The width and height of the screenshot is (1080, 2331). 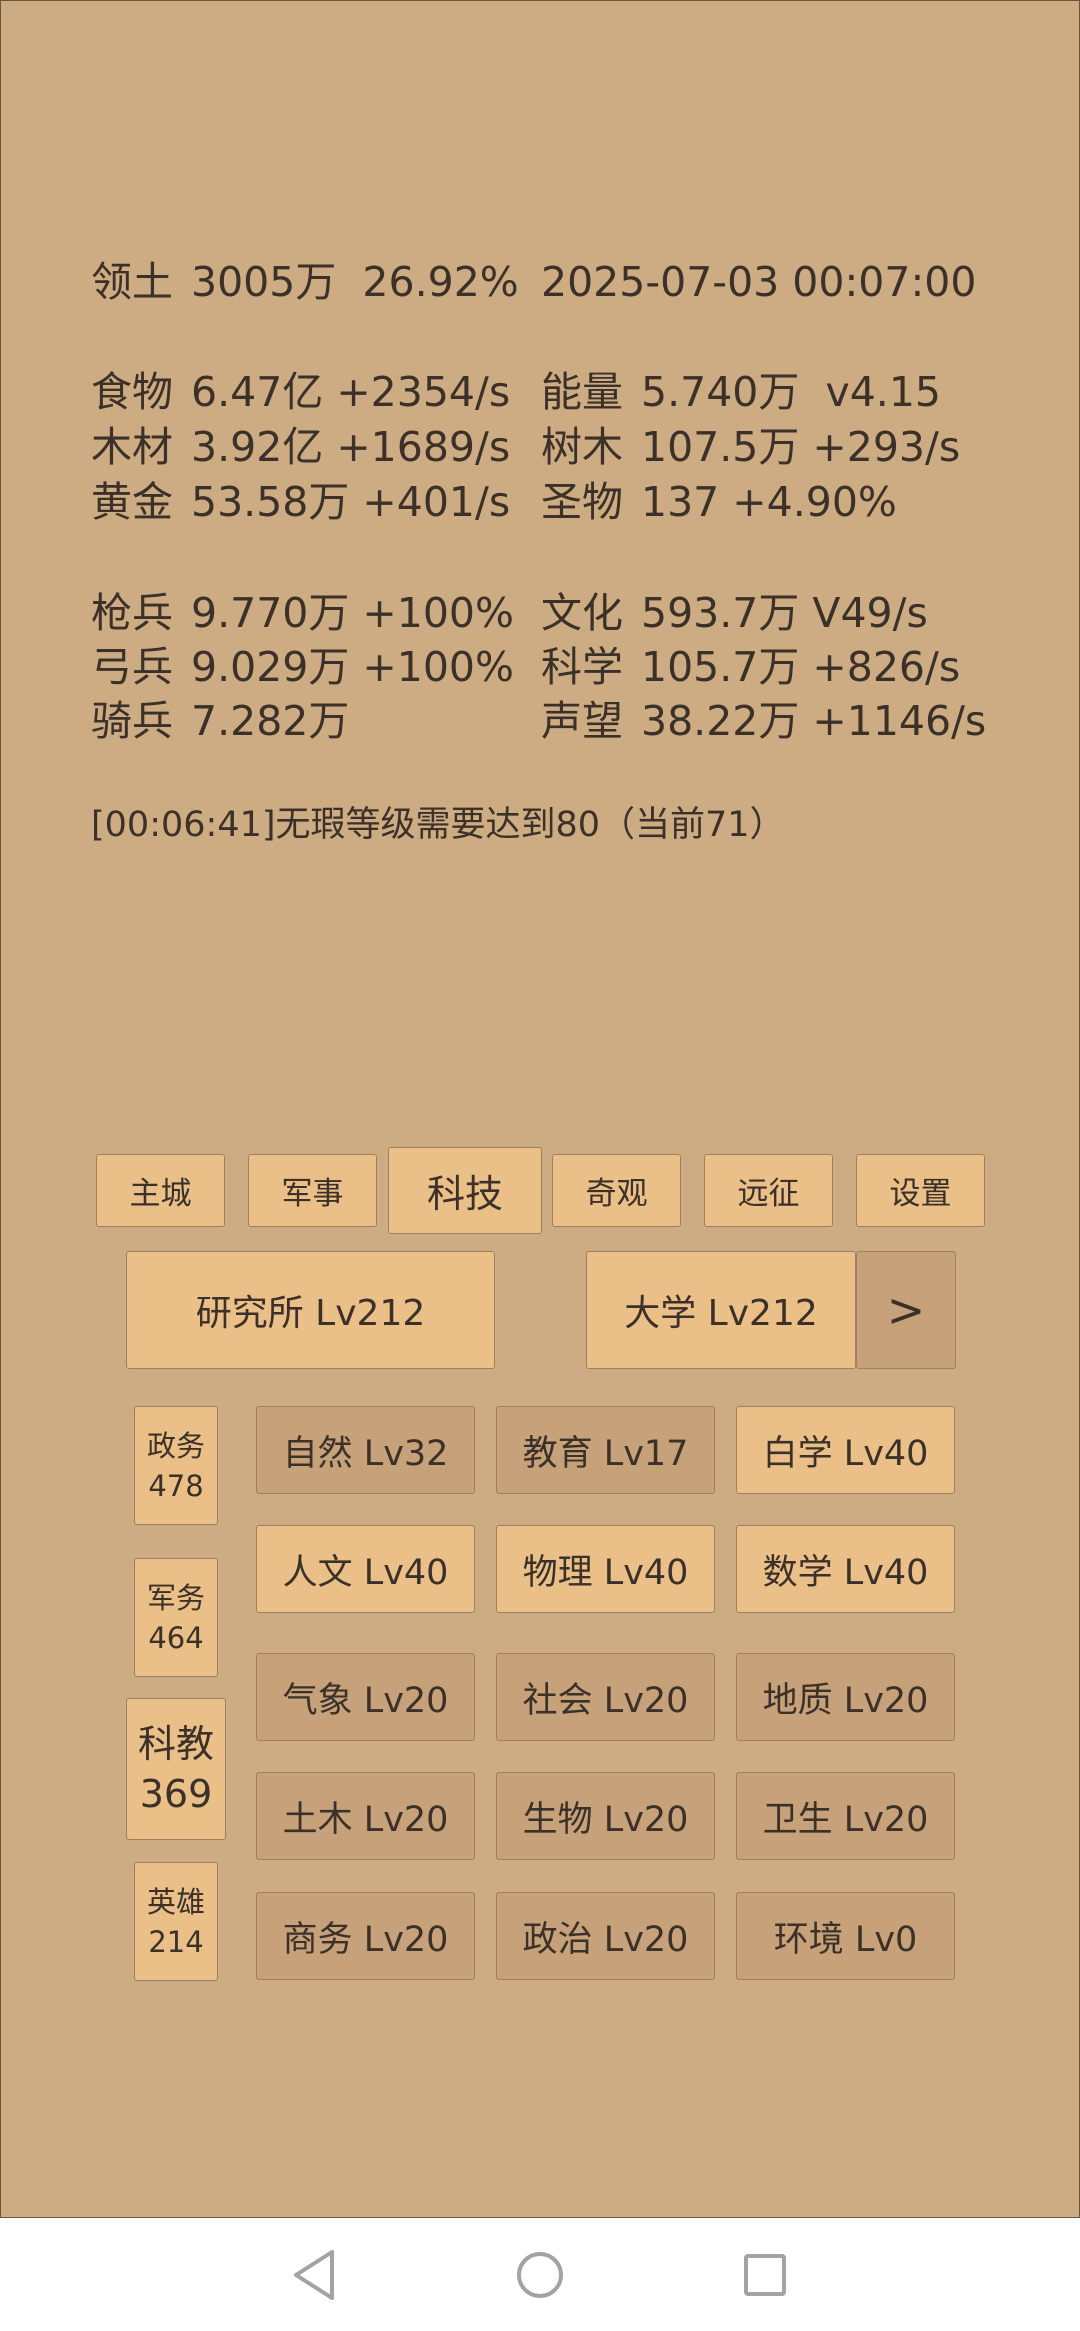 I want to click on gold-stat: 黄金 53.58万 +401/s, so click(x=300, y=502).